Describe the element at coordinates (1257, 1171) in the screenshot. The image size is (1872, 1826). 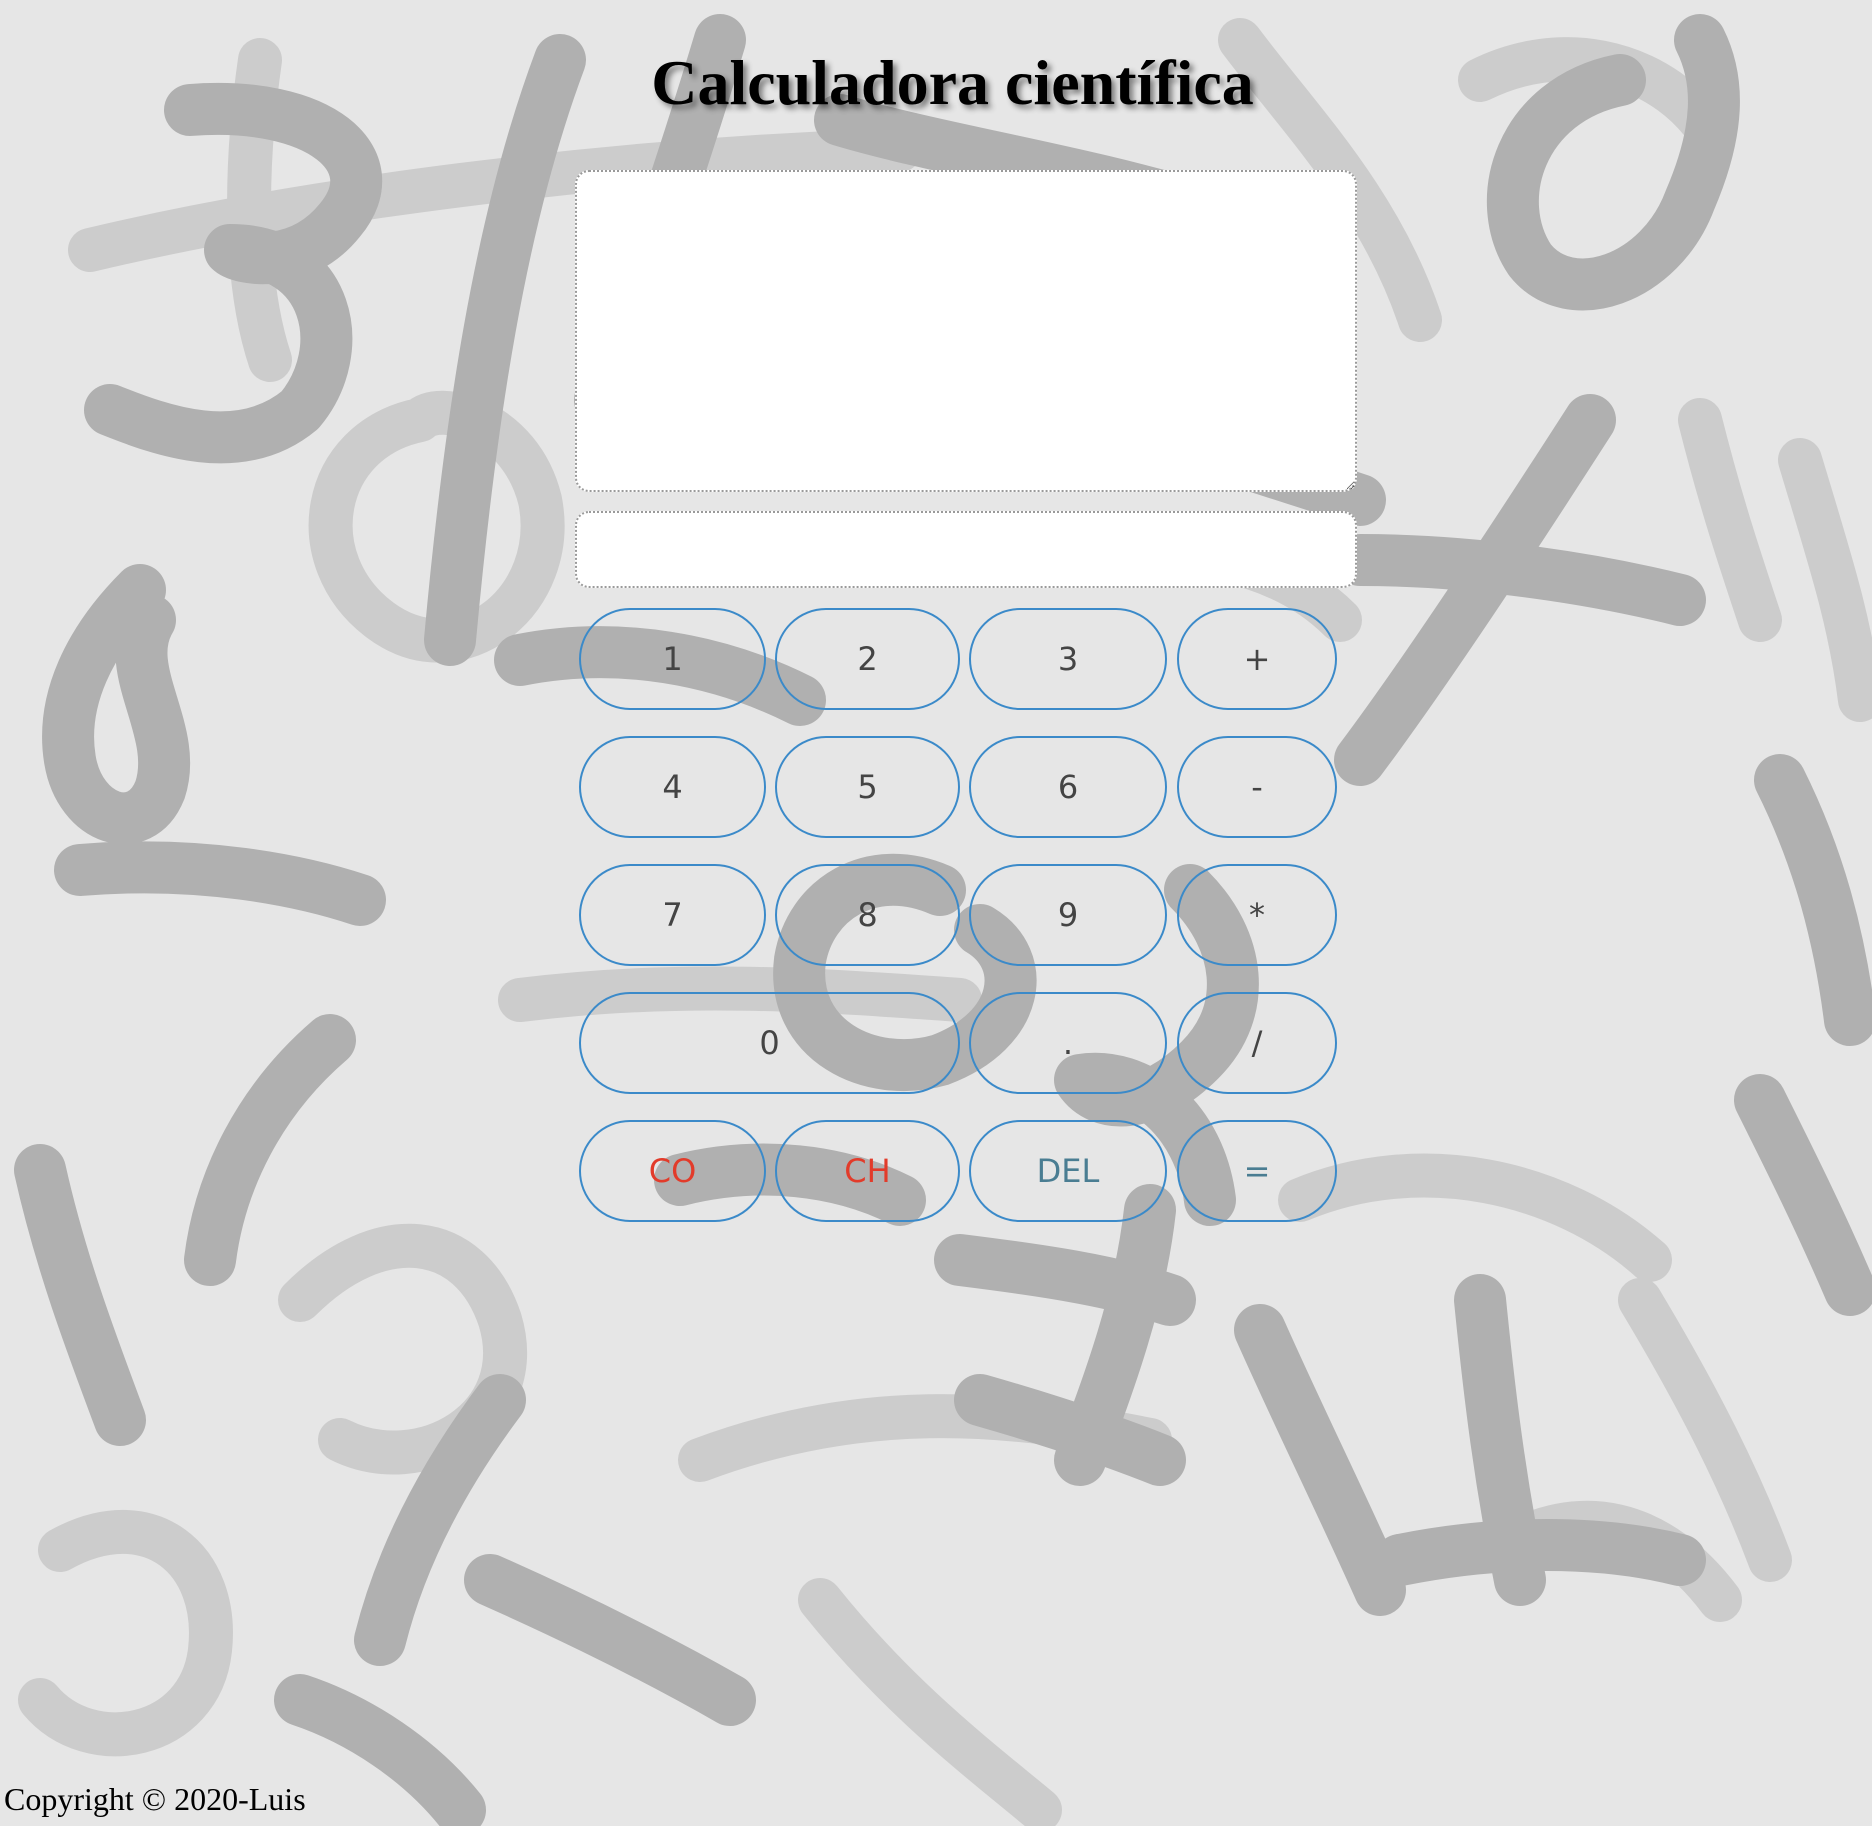
I see `key-equals-button: =` at that location.